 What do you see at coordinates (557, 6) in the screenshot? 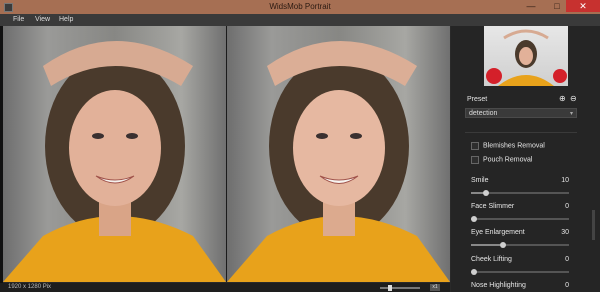
I see `maximize-button: □` at bounding box center [557, 6].